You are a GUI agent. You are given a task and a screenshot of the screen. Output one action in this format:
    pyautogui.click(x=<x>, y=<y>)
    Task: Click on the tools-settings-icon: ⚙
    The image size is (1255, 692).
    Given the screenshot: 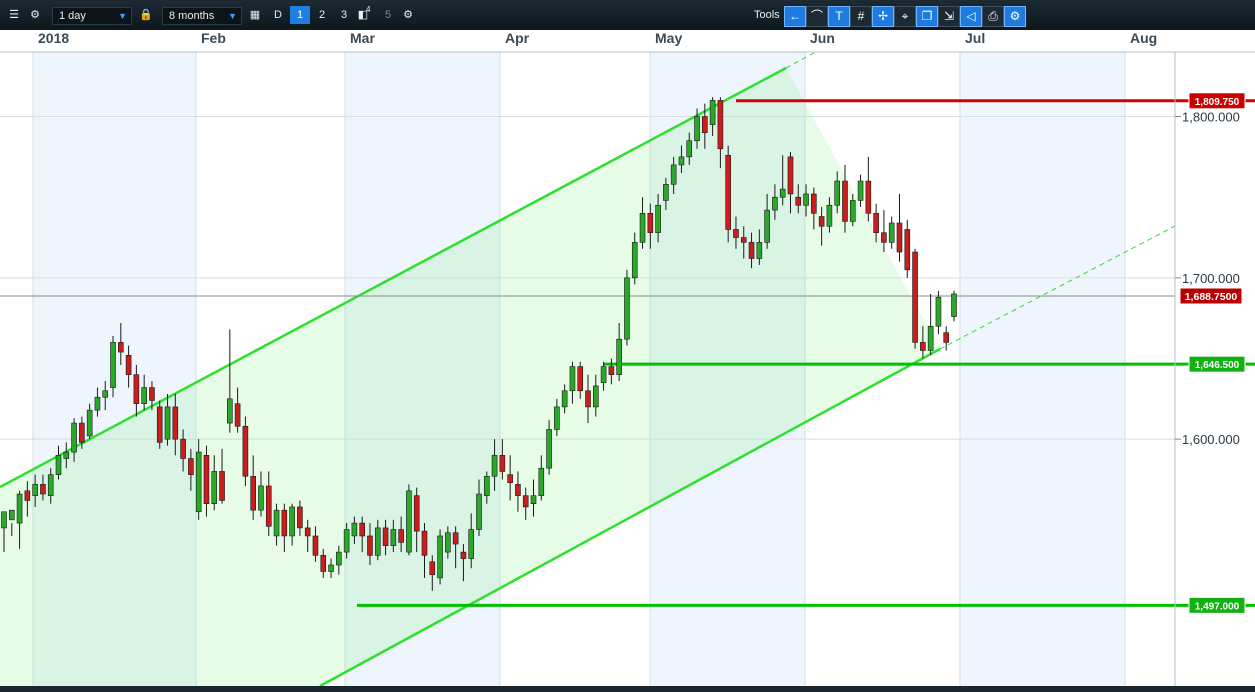 What is the action you would take?
    pyautogui.click(x=1015, y=16)
    